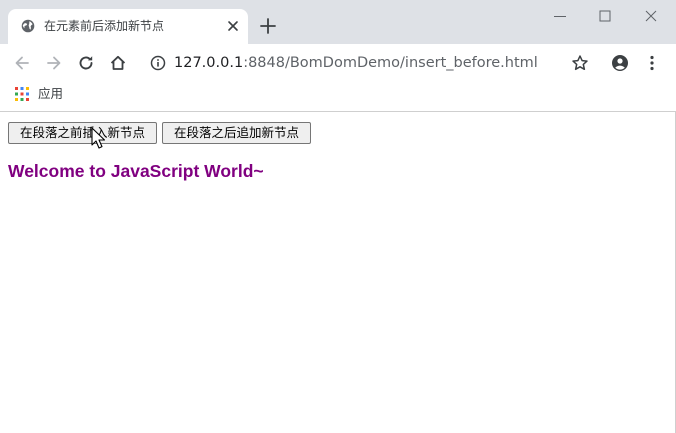  I want to click on globe-icon, so click(28, 26).